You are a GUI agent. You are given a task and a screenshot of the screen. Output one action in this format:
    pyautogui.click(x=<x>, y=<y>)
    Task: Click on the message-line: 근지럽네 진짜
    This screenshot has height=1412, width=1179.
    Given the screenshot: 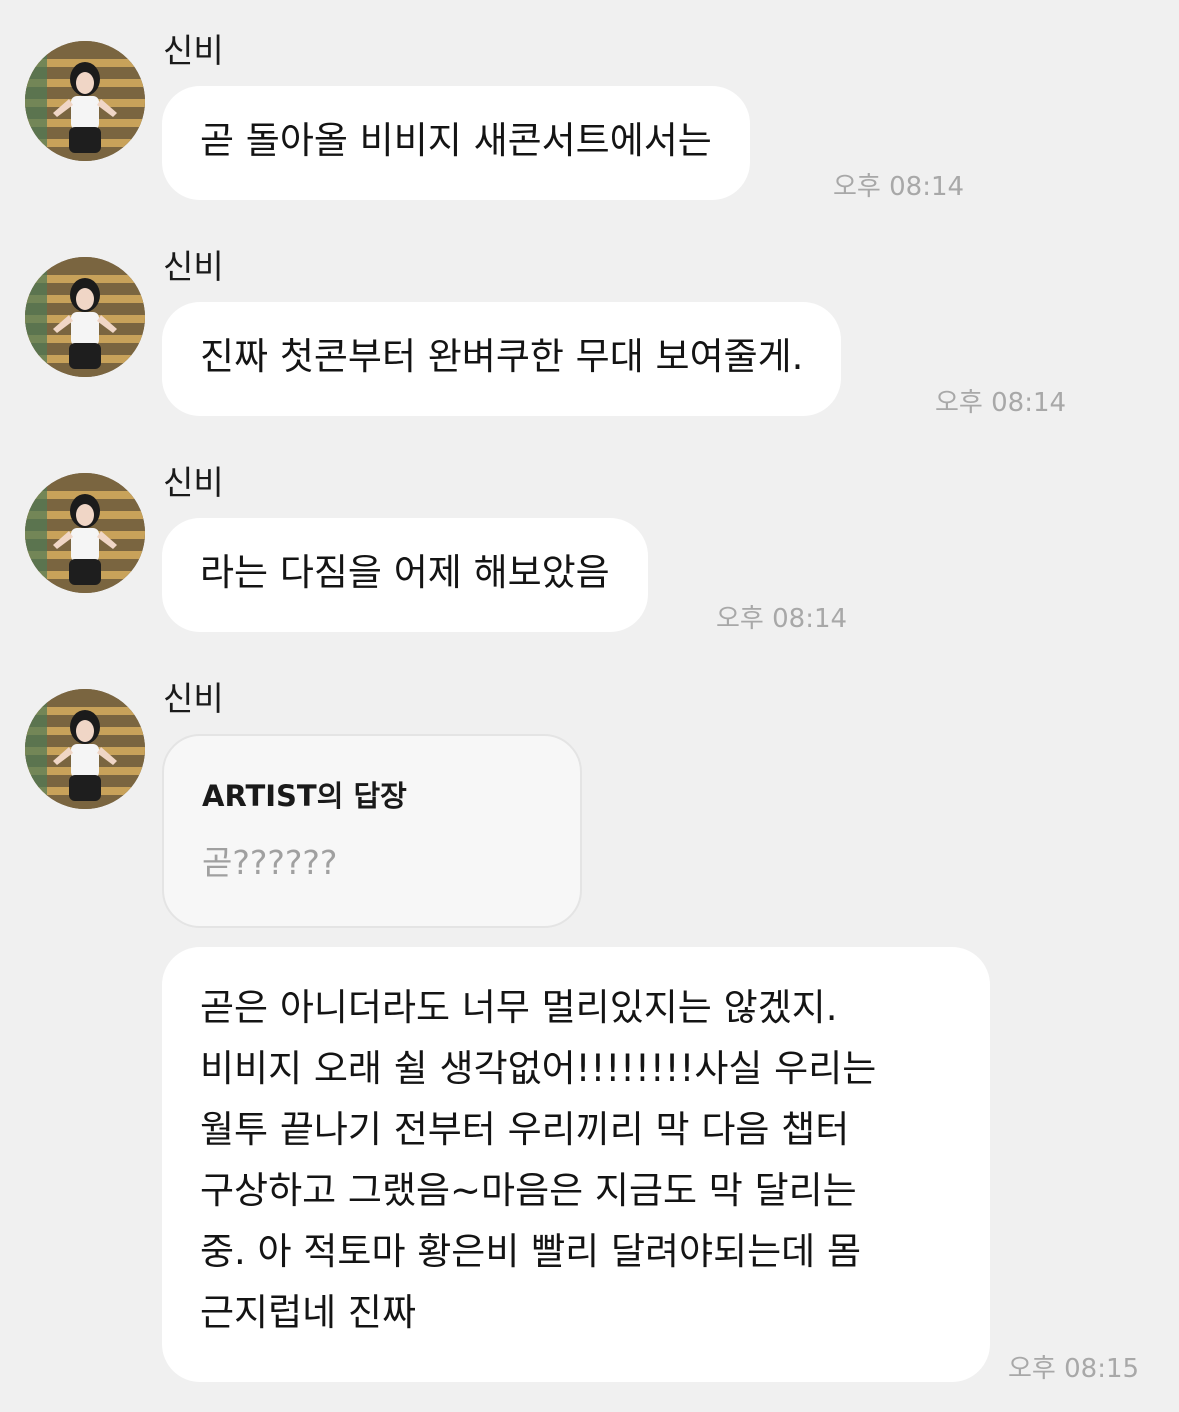 What is the action you would take?
    pyautogui.click(x=308, y=1312)
    